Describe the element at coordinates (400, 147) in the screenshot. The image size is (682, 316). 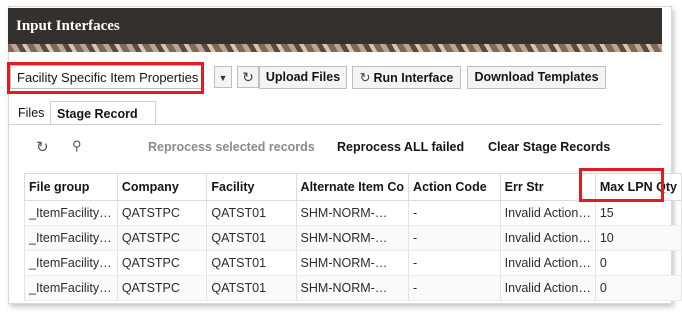
I see `reprocess-all-failed-button: Reprocess ALL failed` at that location.